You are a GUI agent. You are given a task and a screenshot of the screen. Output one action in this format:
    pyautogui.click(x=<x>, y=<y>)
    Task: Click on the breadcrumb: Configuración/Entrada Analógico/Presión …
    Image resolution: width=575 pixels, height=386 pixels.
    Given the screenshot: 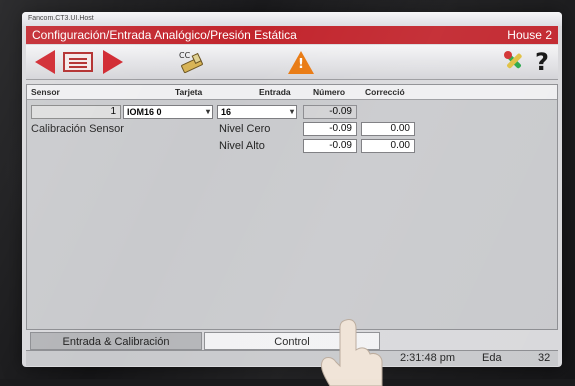 What is the action you would take?
    pyautogui.click(x=164, y=35)
    